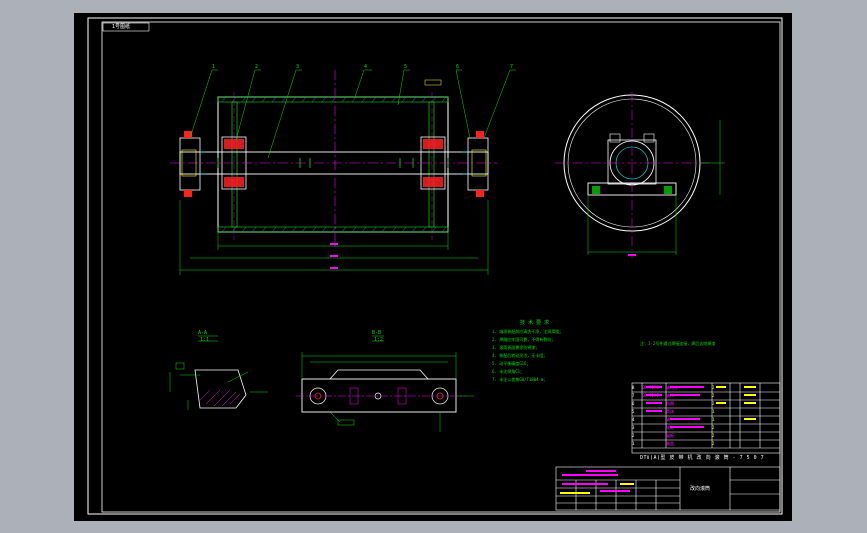 Image resolution: width=867 pixels, height=533 pixels. What do you see at coordinates (516, 347) in the screenshot?
I see `tech-line: 3. 滚筒表面需涂防锈漆；` at bounding box center [516, 347].